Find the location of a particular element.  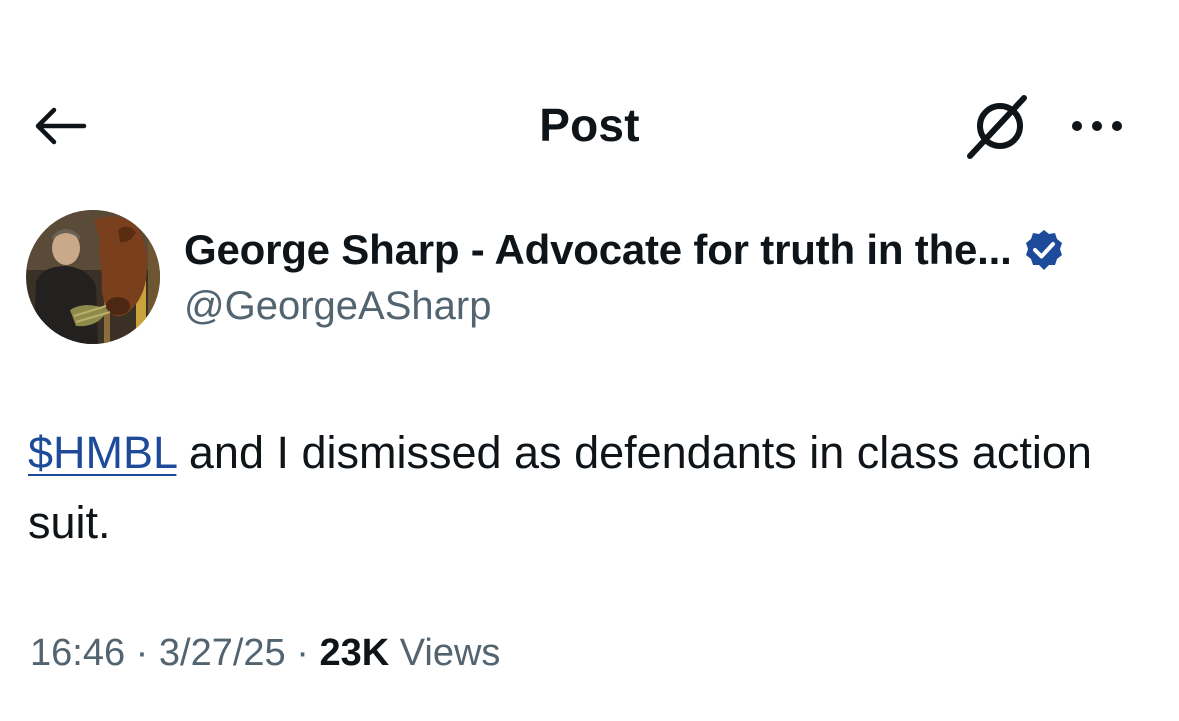

user-handle: @GeorgeASharp is located at coordinates (337, 306).